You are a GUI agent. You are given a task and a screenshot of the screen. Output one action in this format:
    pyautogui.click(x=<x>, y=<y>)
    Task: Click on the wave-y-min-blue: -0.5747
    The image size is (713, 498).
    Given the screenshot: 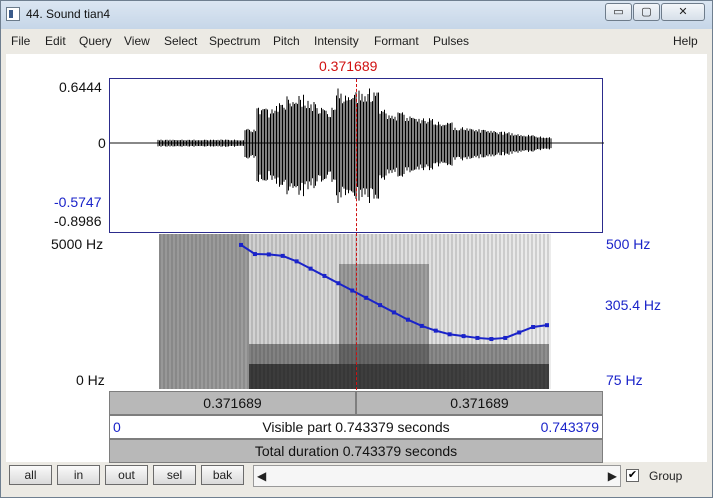 What is the action you would take?
    pyautogui.click(x=77, y=202)
    